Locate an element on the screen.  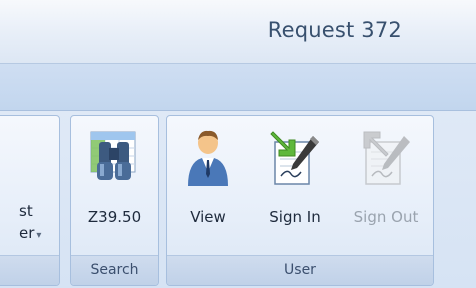
user-group-caption: User is located at coordinates (300, 270).